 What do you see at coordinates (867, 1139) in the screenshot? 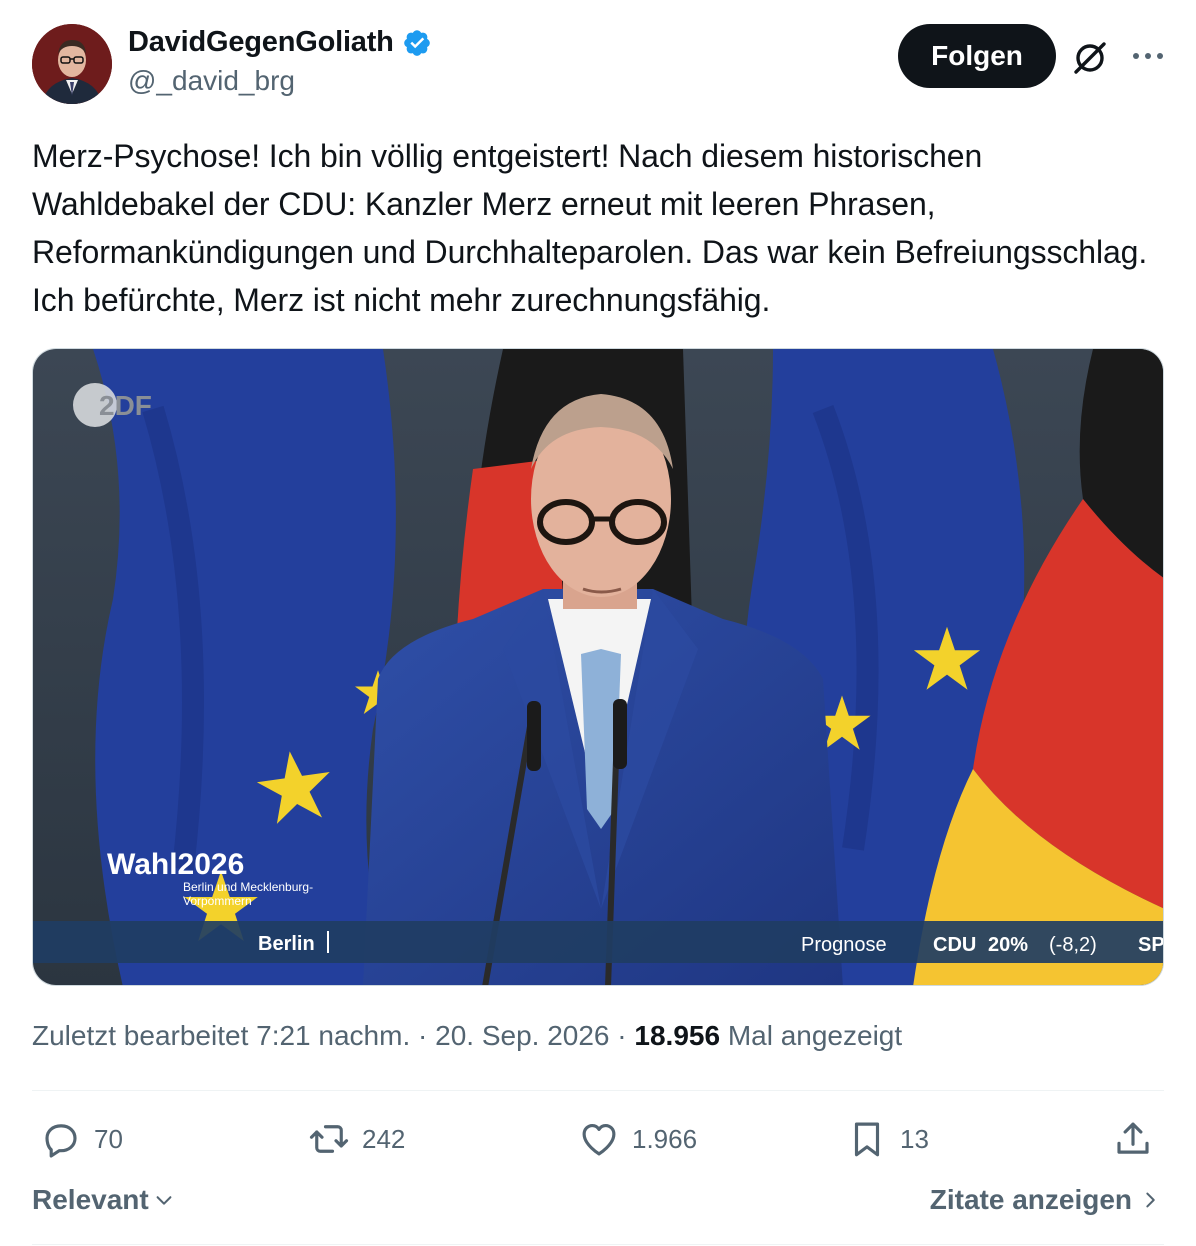
I see `bookmark-icon` at bounding box center [867, 1139].